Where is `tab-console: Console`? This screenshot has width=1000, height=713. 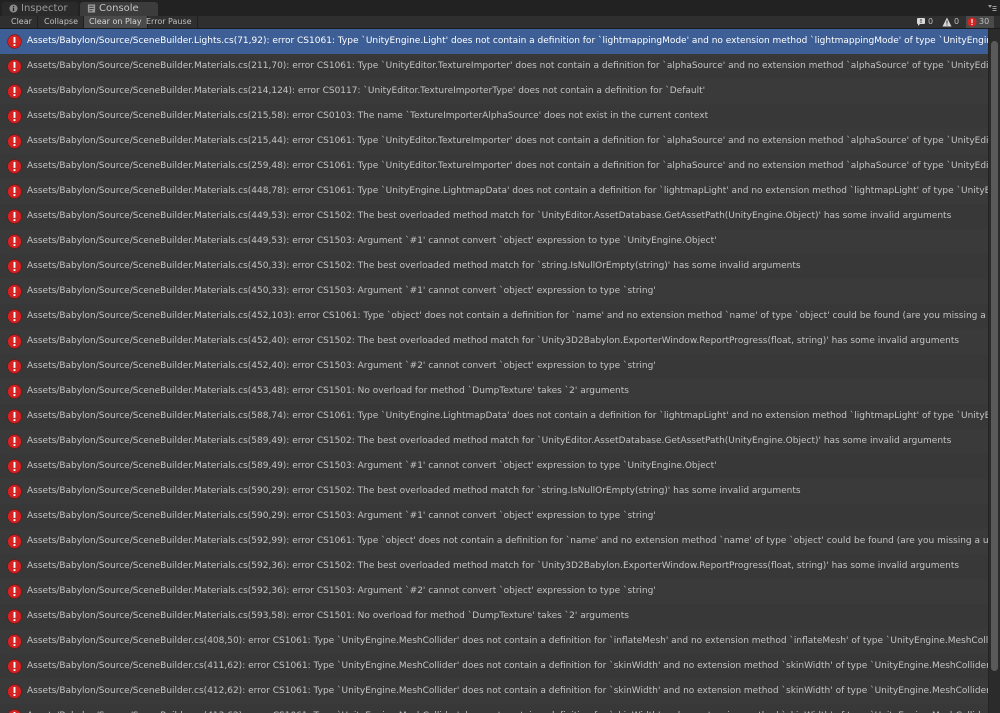
tab-console: Console is located at coordinates (119, 9).